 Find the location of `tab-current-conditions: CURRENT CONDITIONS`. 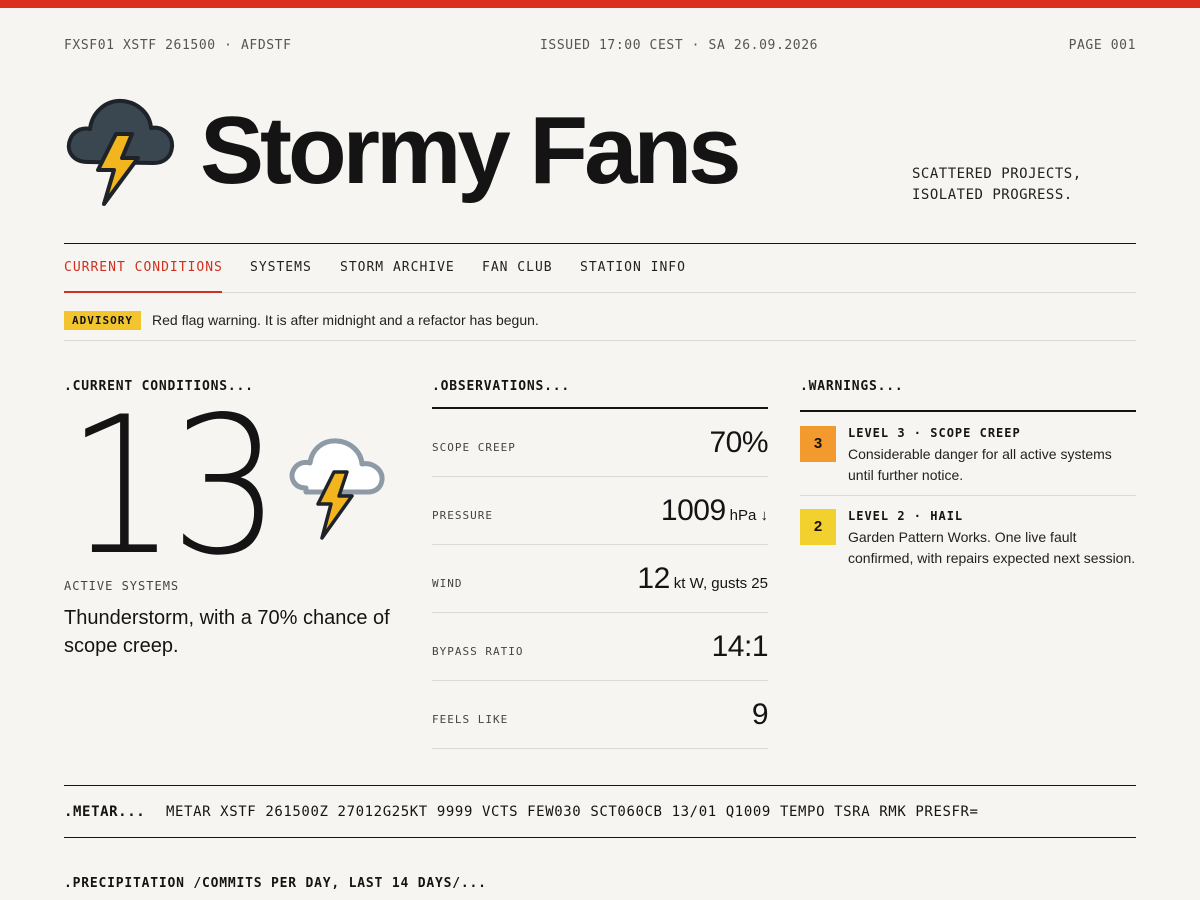

tab-current-conditions: CURRENT CONDITIONS is located at coordinates (143, 267).